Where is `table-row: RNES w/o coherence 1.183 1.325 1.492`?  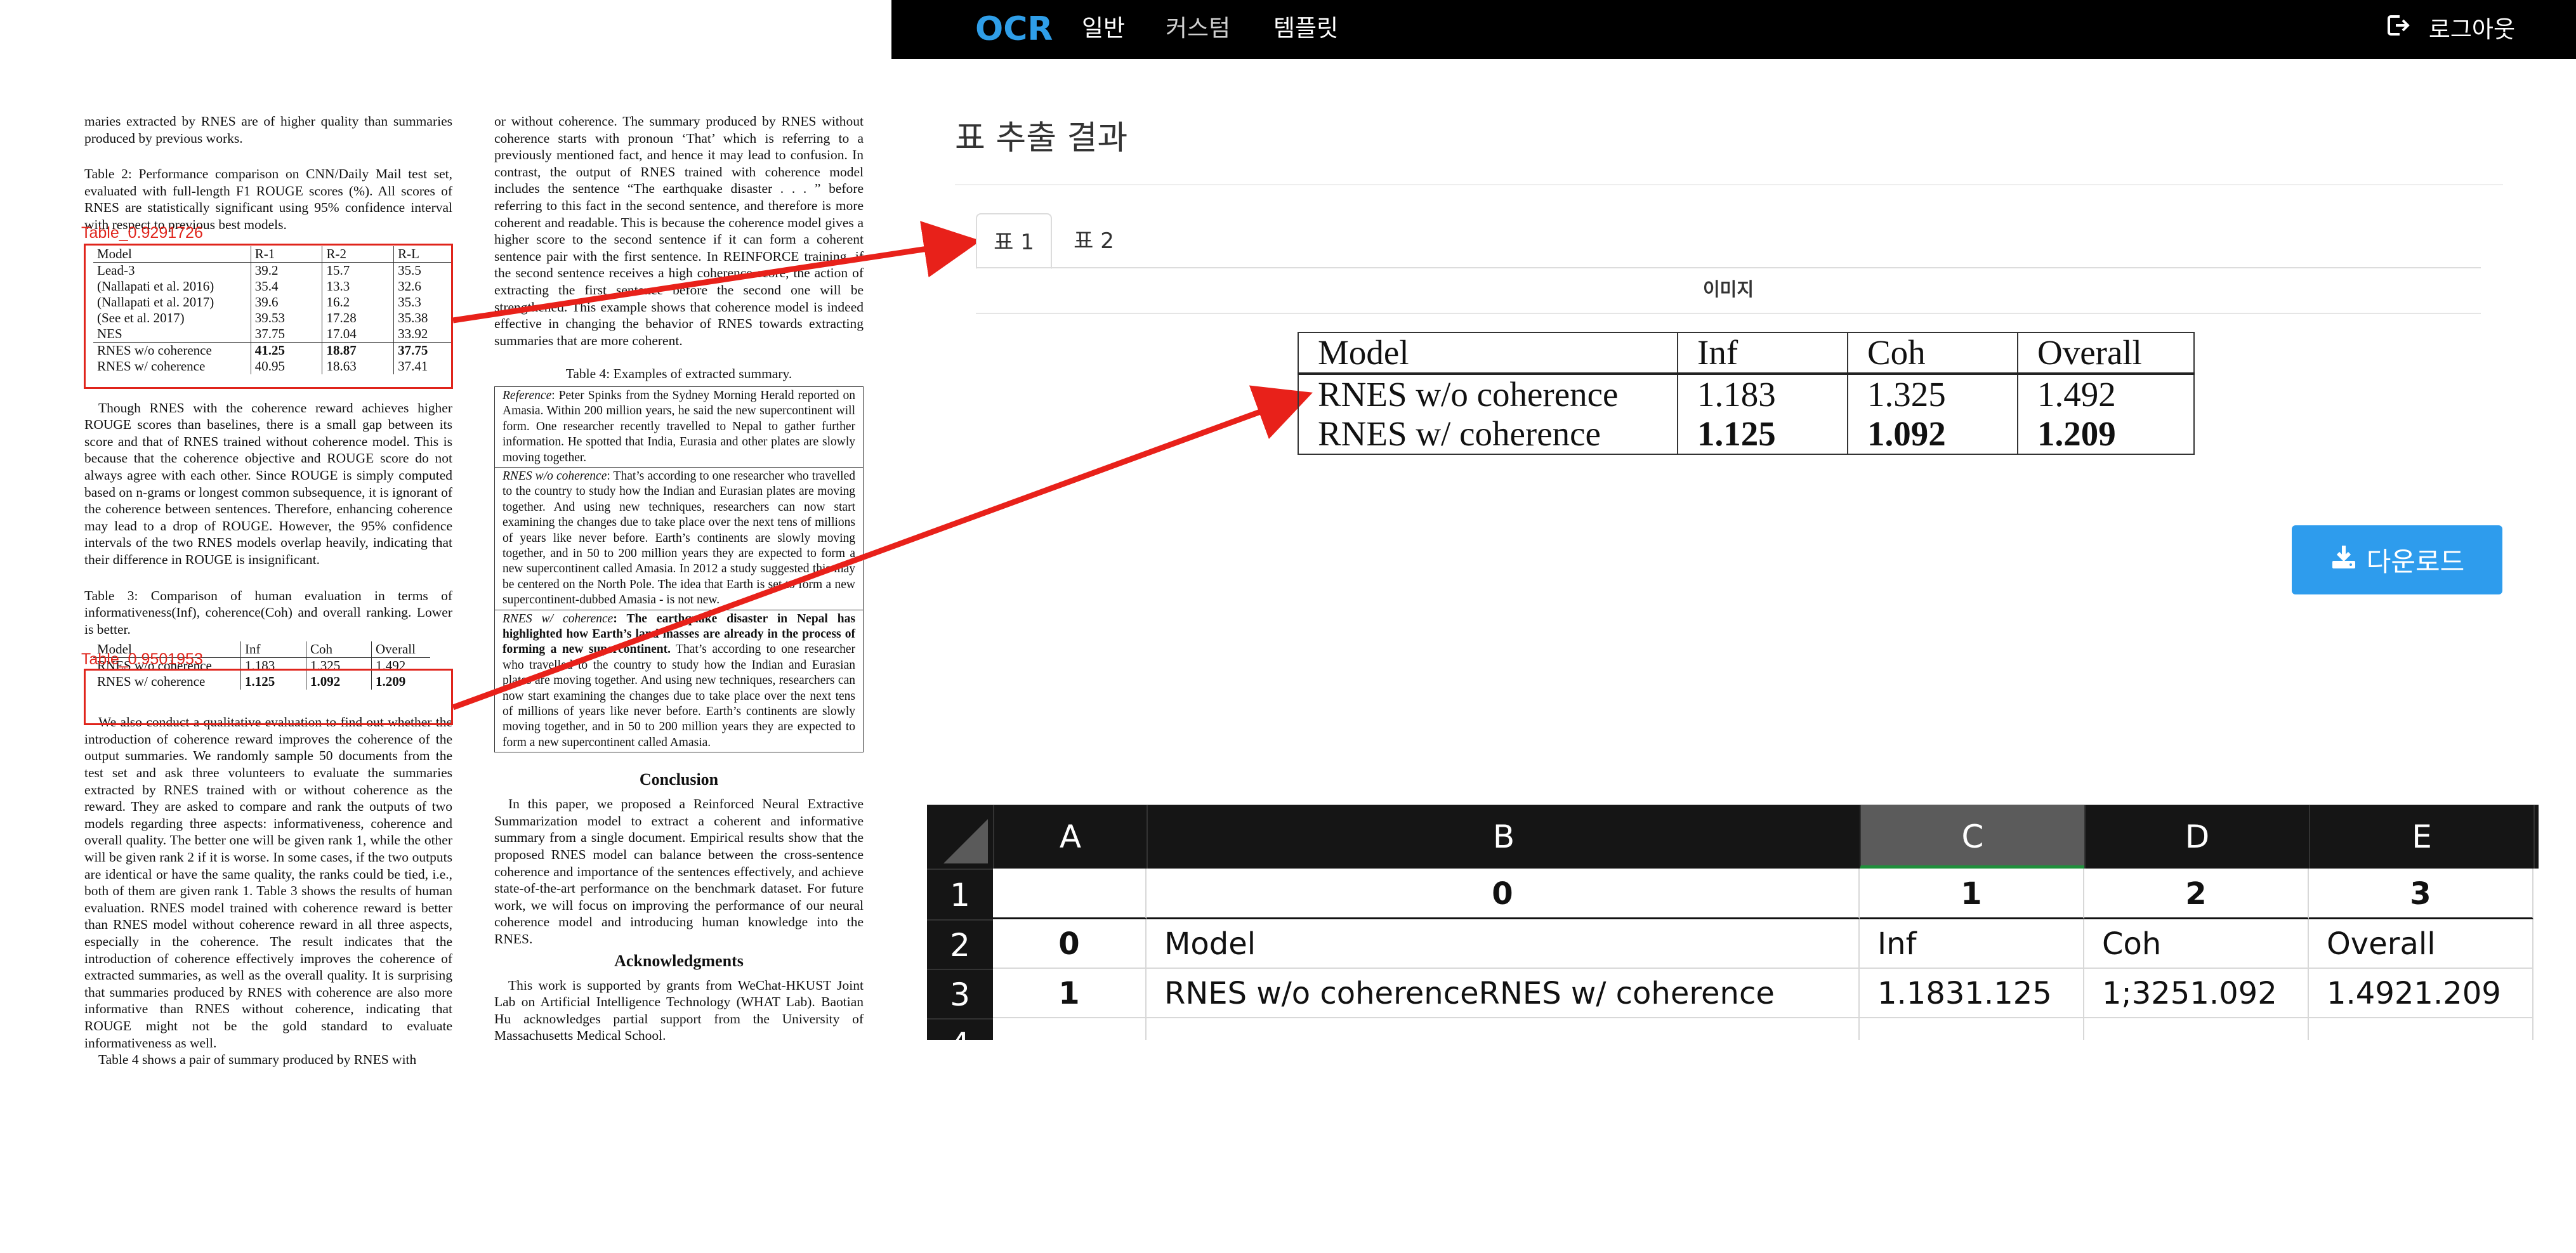
table-row: RNES w/o coherence 1.183 1.325 1.492 is located at coordinates (1746, 394).